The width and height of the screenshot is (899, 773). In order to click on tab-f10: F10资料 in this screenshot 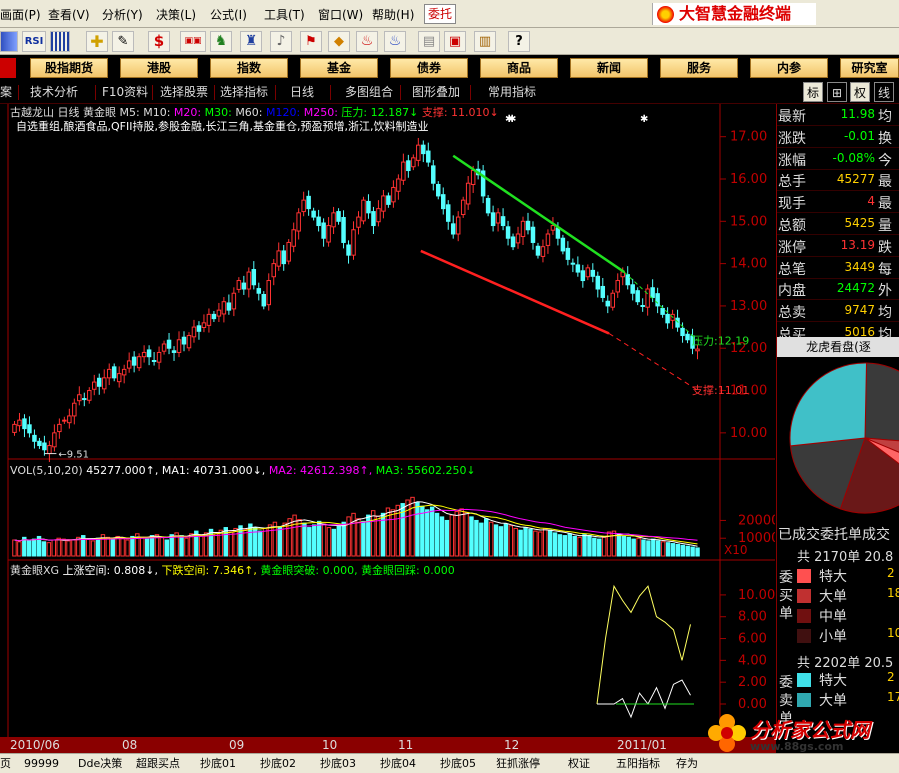, I will do `click(125, 92)`.